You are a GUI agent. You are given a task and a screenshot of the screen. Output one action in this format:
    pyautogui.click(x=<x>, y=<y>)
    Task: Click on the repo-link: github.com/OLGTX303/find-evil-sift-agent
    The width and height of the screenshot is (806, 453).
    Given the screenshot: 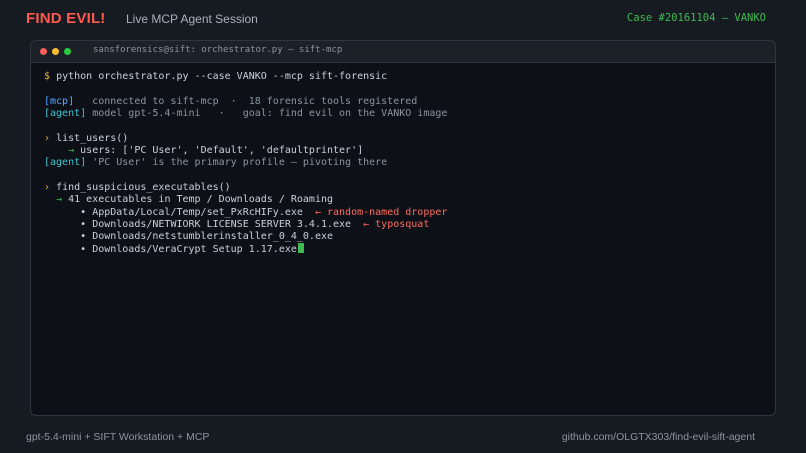 What is the action you would take?
    pyautogui.click(x=658, y=437)
    